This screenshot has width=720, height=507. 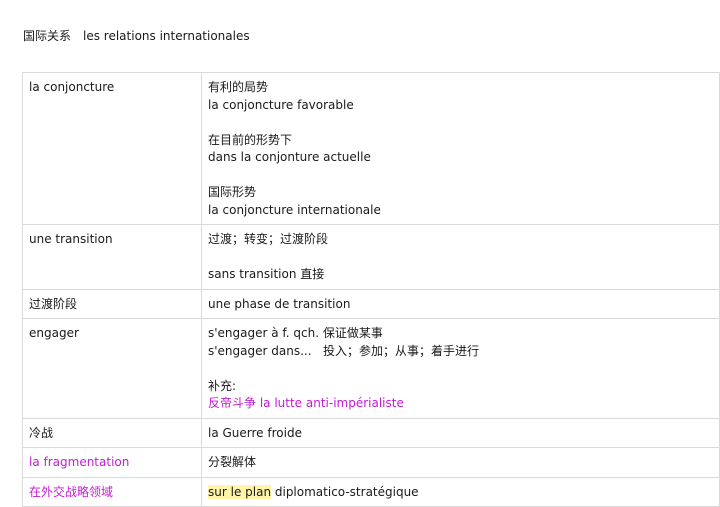 I want to click on definition-line: la Guerre froide, so click(x=255, y=432).